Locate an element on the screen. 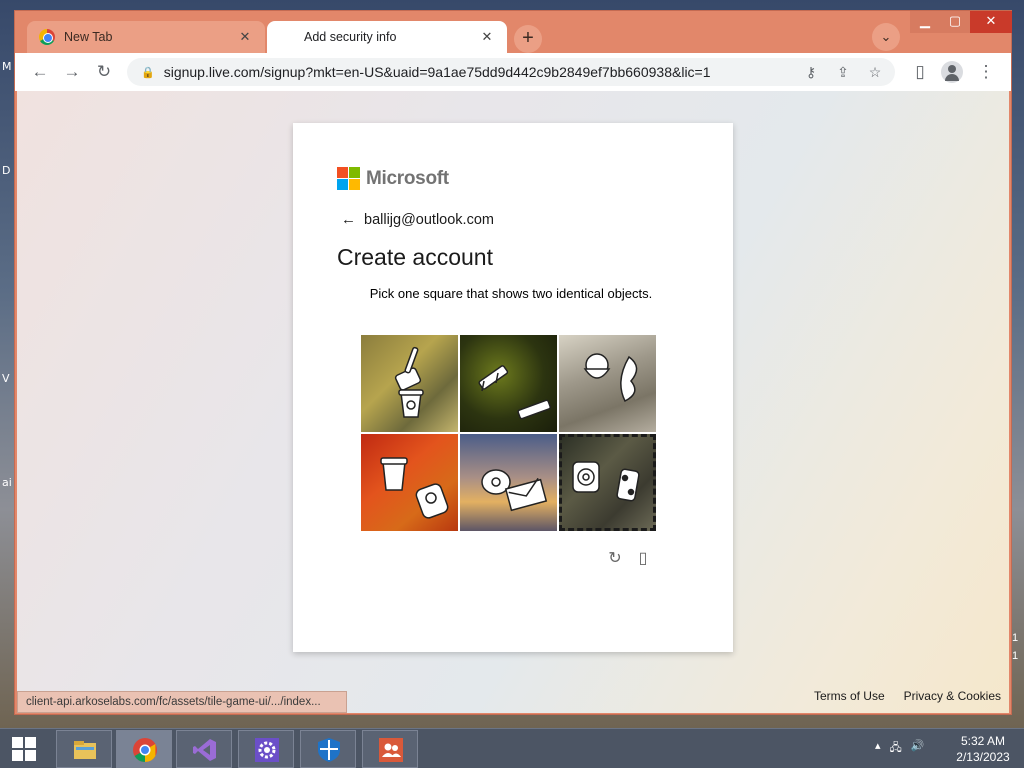  desktop-label: ai is located at coordinates (7, 482).